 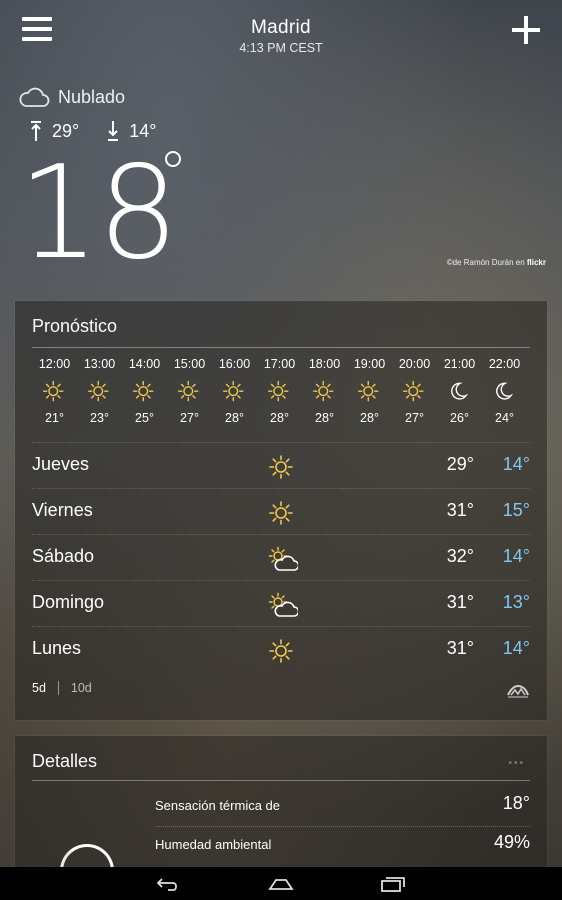 I want to click on photo-credit: ©de Ramón Durán en flickr, so click(x=496, y=262).